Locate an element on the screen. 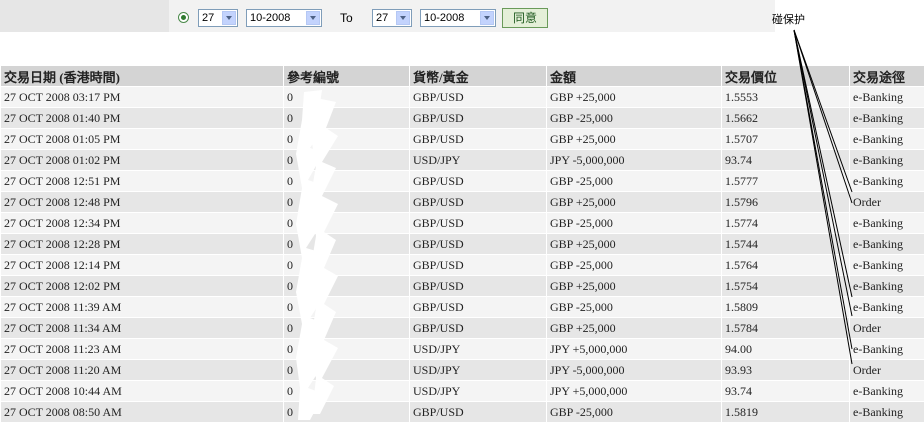  radio-selected-dot is located at coordinates (183, 17).